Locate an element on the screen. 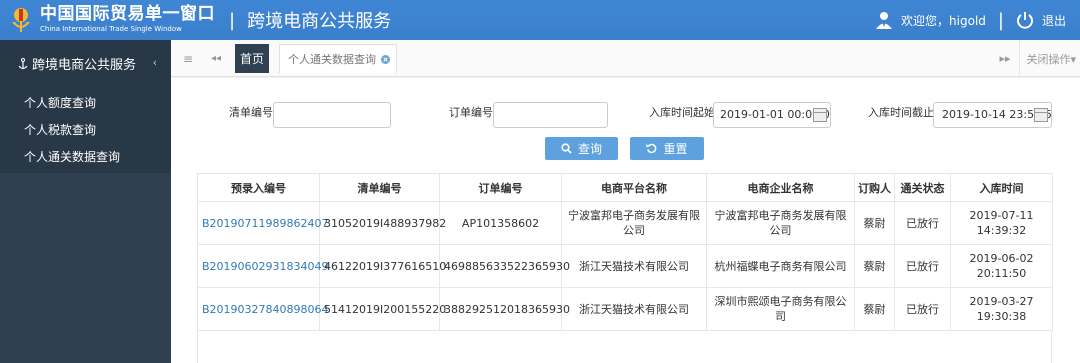 The image size is (1080, 363). customs-emblem-icon is located at coordinates (21, 20).